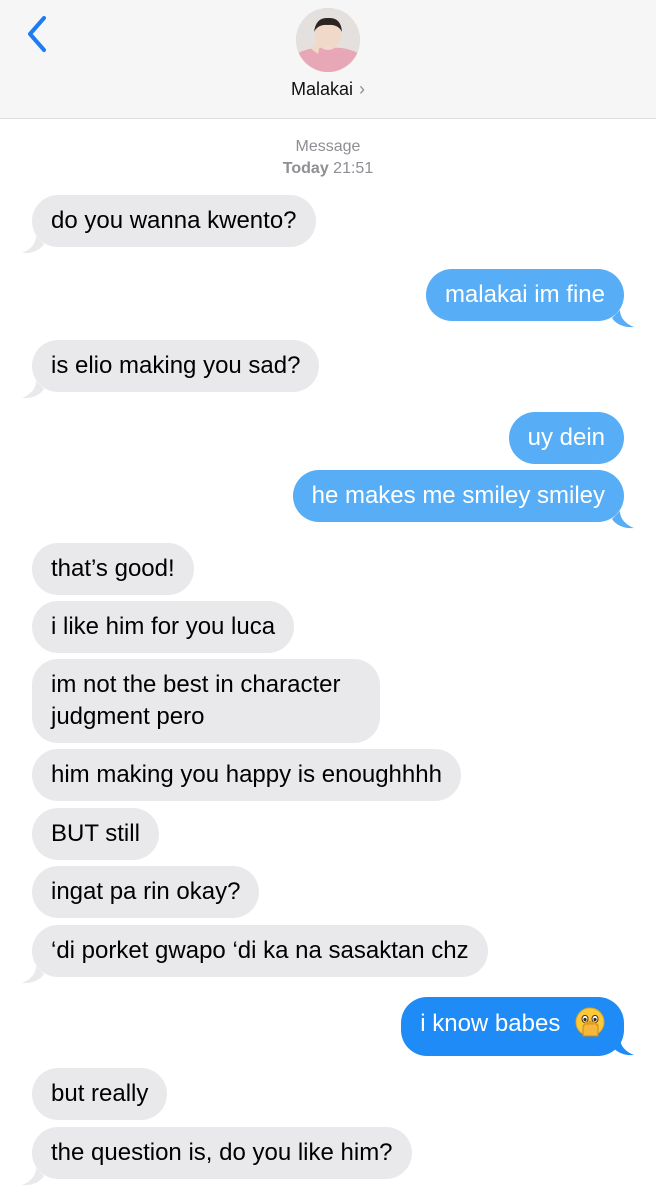 This screenshot has width=656, height=1200. I want to click on message-bubble-received: do you wanna kwento?, so click(174, 221).